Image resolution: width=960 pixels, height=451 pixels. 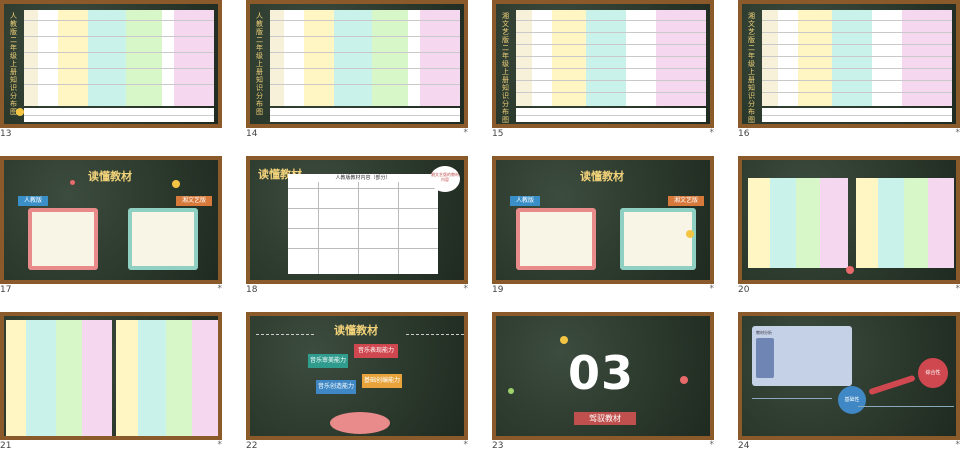 I want to click on slide-thumb-13: 人教版二年级上册知识分布图 13, so click(x=111, y=64).